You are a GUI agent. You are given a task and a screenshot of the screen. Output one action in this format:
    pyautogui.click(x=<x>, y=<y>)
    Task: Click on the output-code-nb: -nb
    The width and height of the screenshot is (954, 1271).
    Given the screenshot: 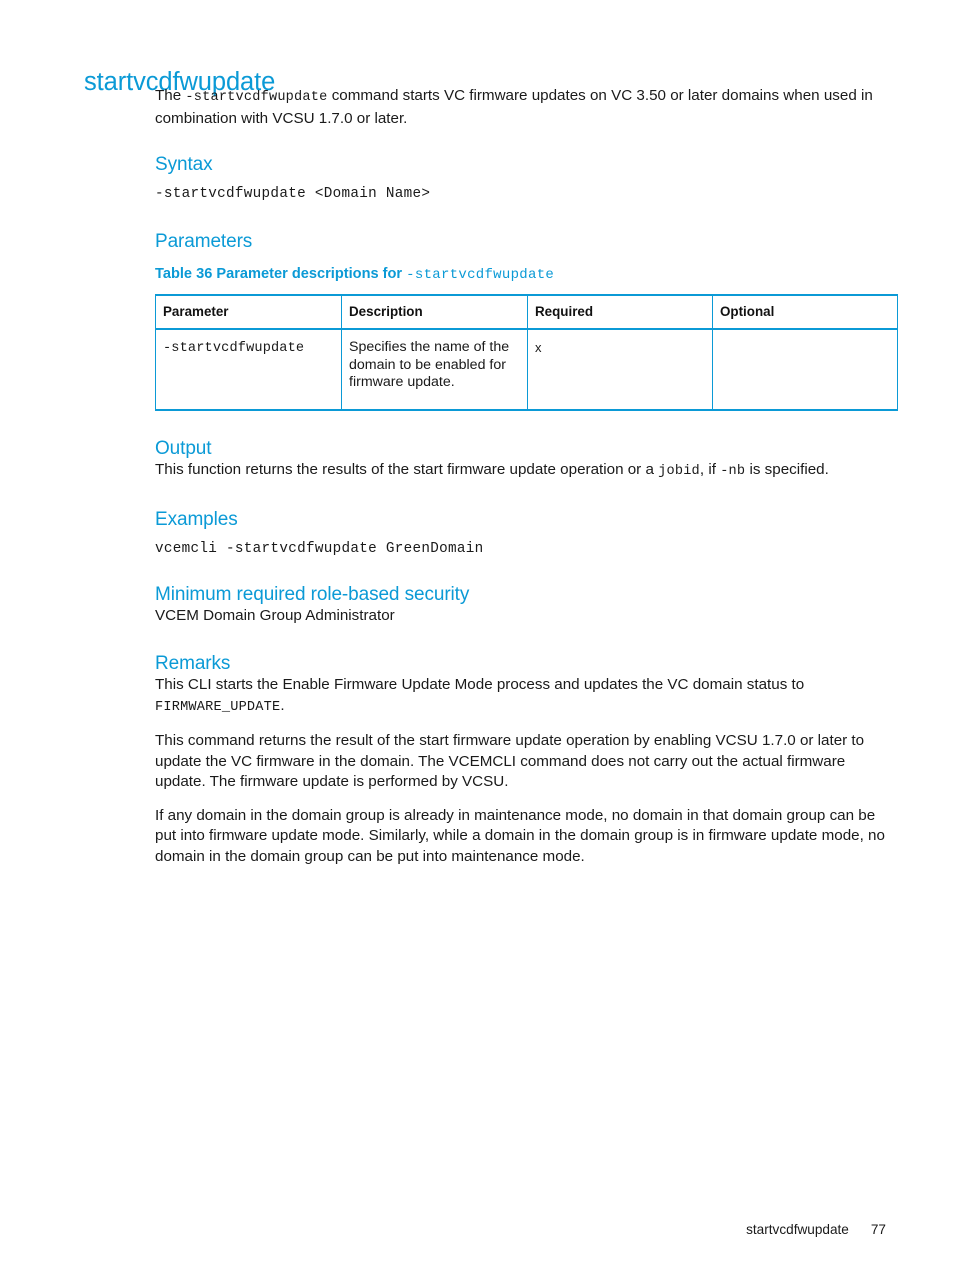 What is the action you would take?
    pyautogui.click(x=733, y=471)
    